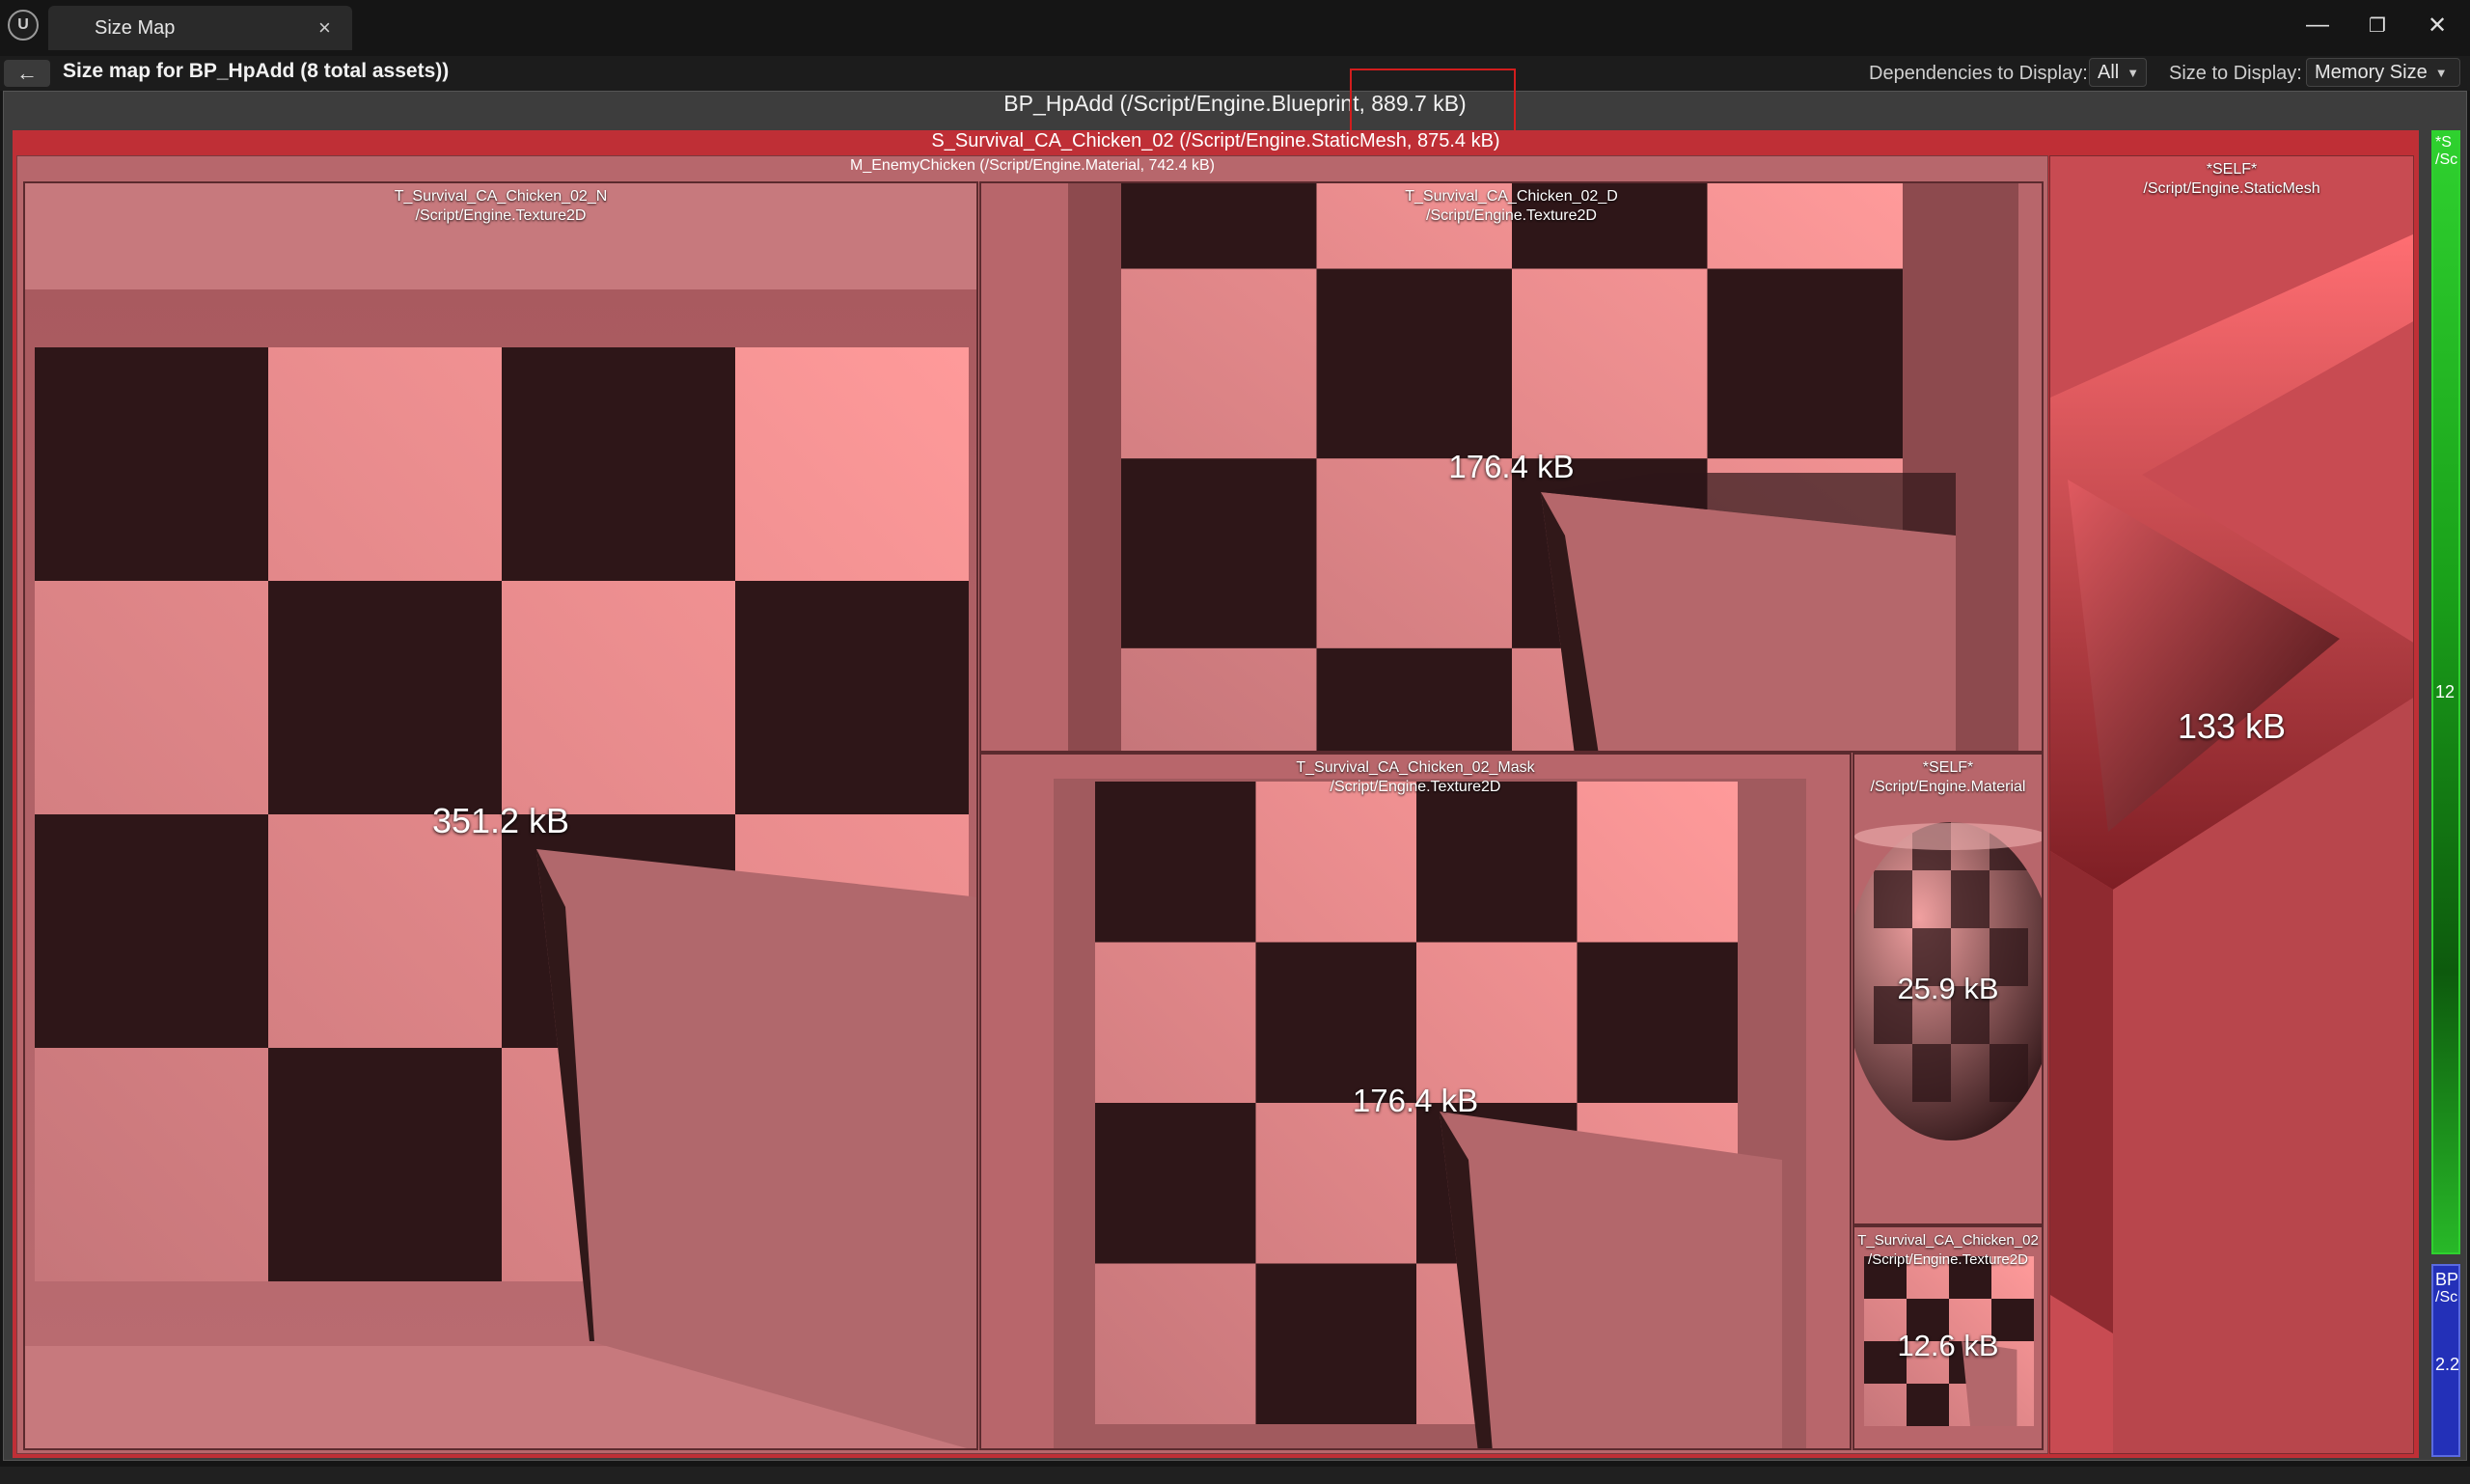 Image resolution: width=2470 pixels, height=1484 pixels. I want to click on mesh-shape-icon, so click(2231, 843).